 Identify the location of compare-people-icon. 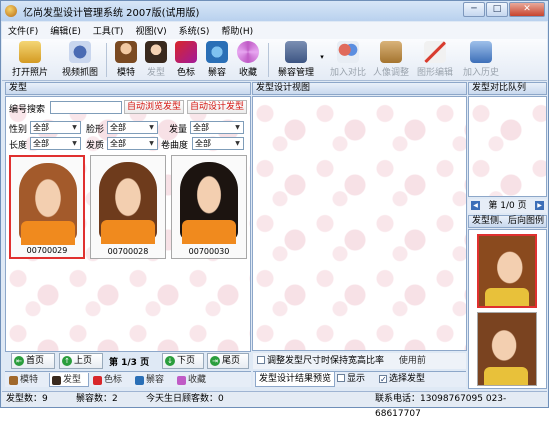
(348, 52).